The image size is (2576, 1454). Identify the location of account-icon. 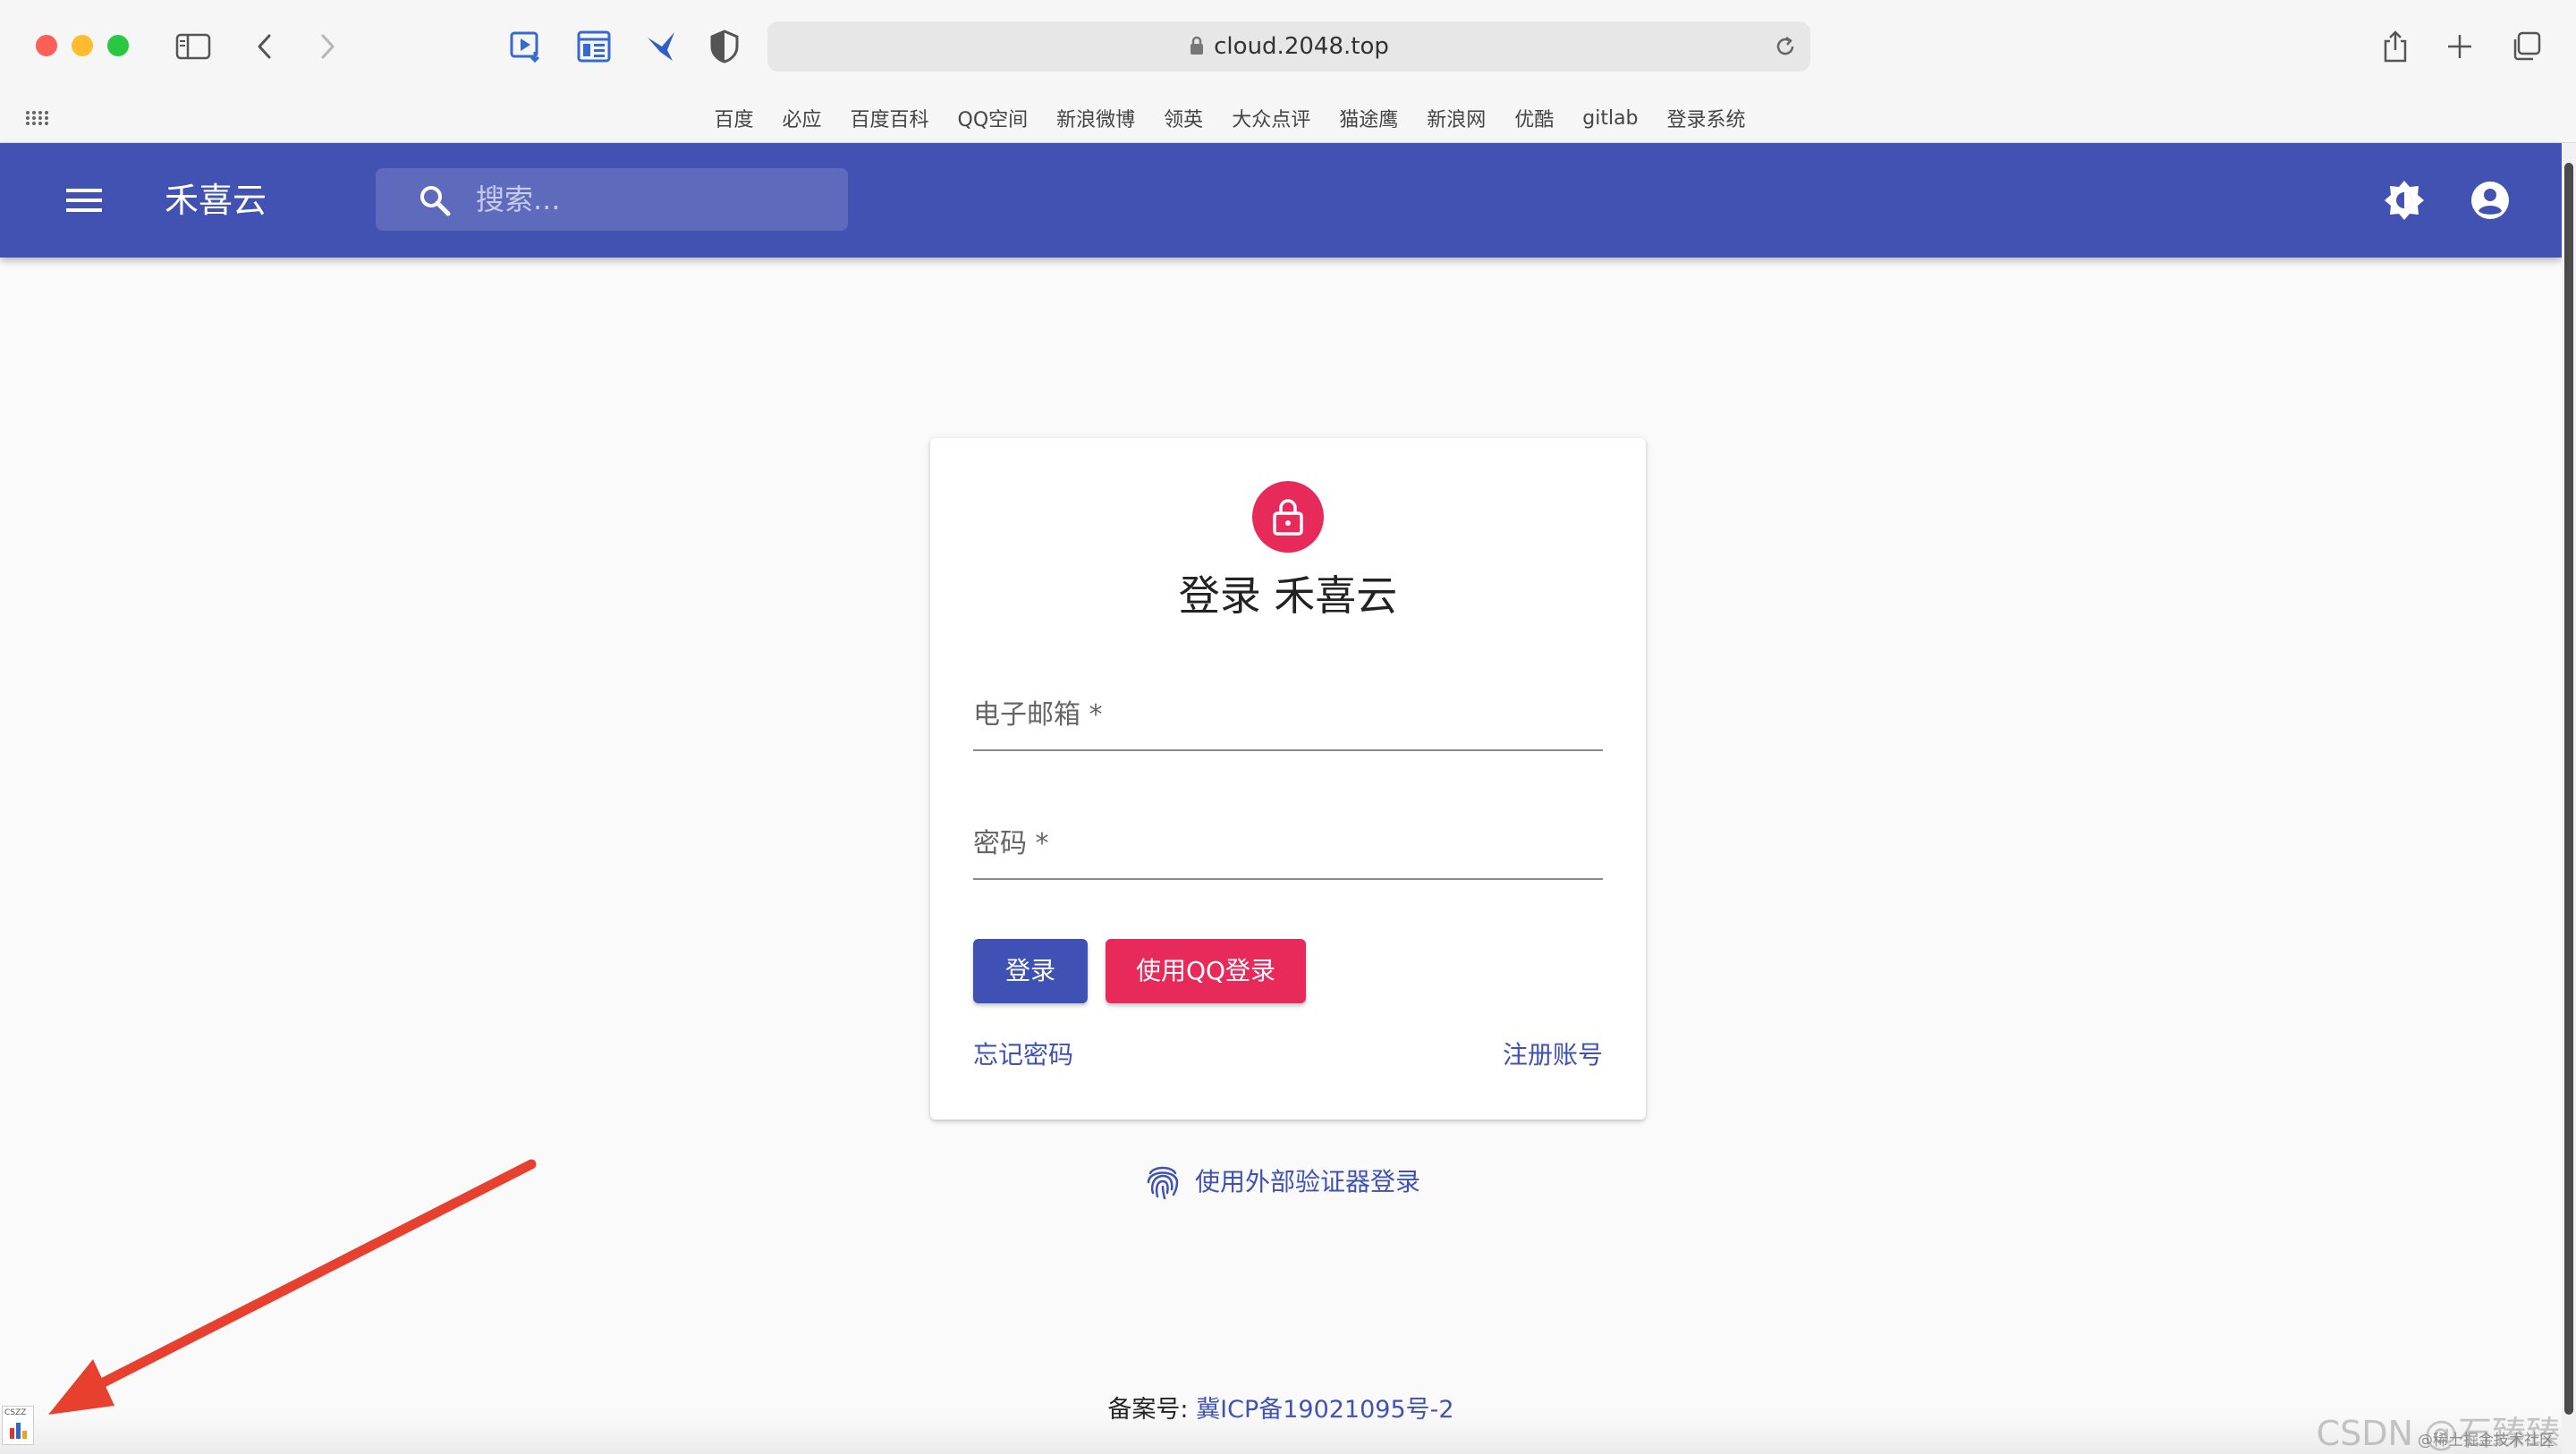
(2490, 200).